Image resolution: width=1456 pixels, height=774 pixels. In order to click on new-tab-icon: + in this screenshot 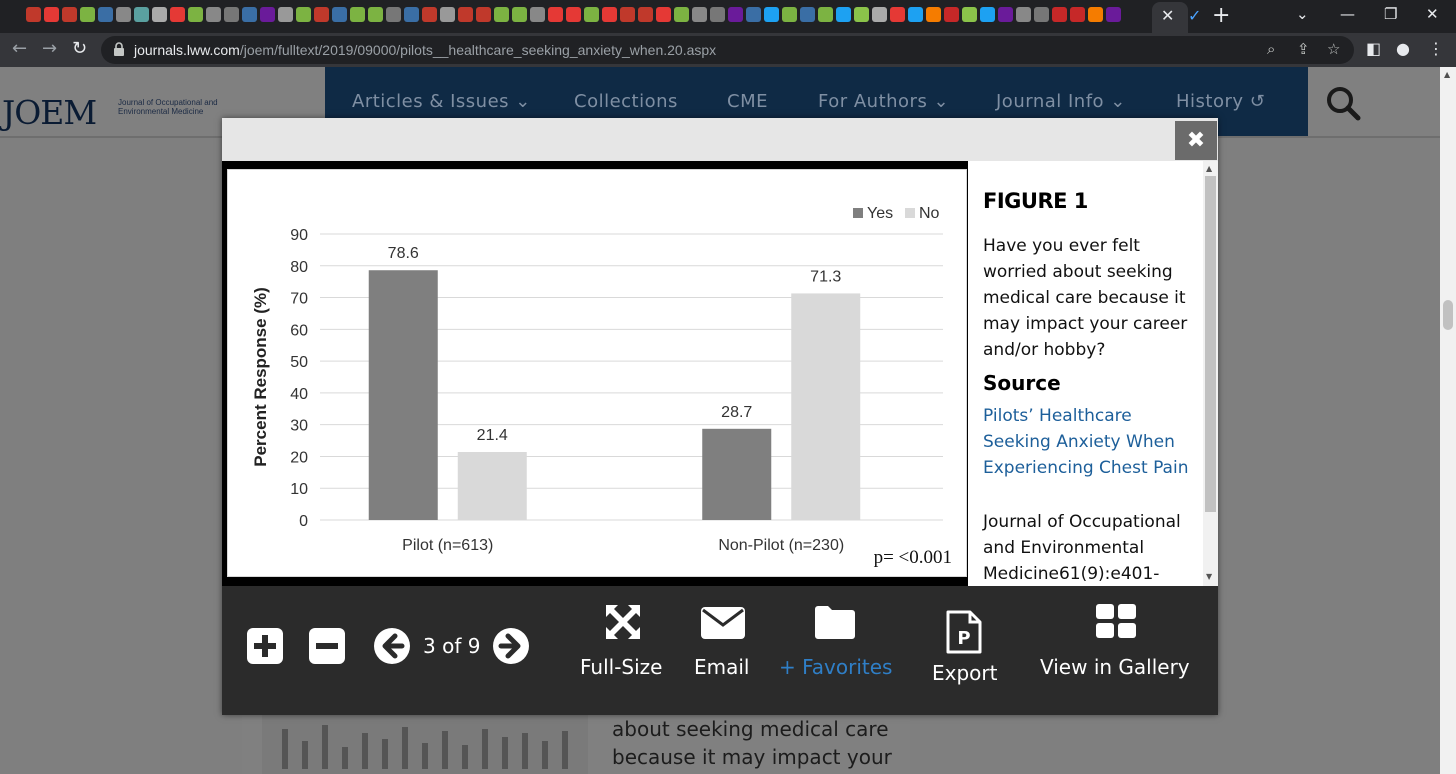, I will do `click(1221, 15)`.